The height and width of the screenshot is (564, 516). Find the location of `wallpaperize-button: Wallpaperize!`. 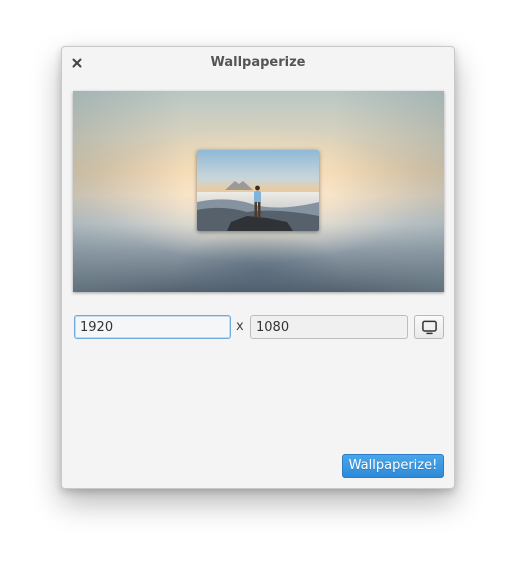

wallpaperize-button: Wallpaperize! is located at coordinates (393, 466).